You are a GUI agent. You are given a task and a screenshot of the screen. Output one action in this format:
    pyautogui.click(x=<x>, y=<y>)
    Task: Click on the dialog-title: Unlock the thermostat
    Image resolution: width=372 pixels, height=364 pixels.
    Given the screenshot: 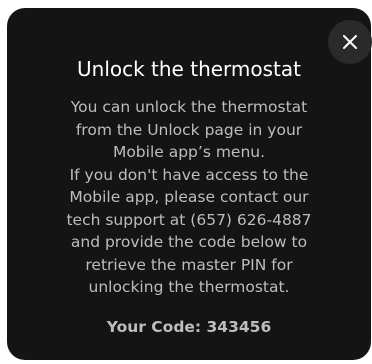 What is the action you would take?
    pyautogui.click(x=189, y=69)
    